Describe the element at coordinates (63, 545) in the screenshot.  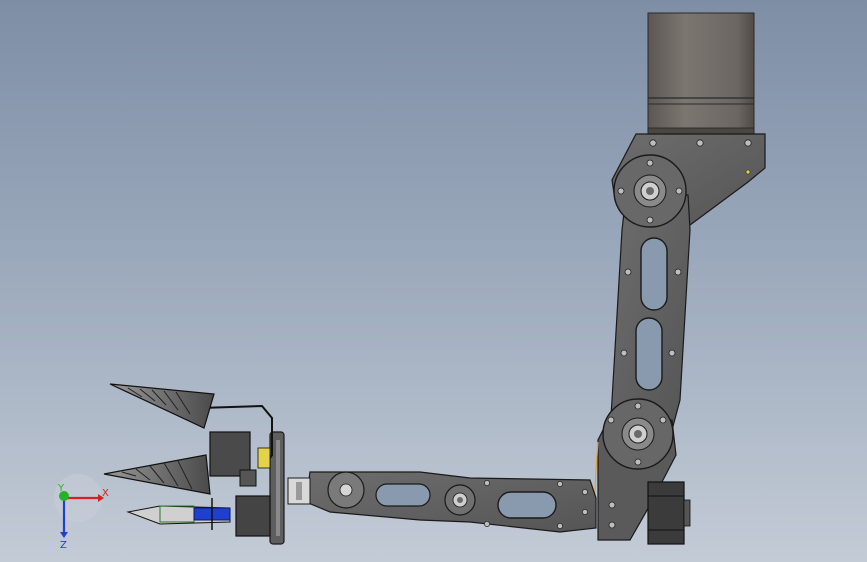
I see `z-axis-label: Z` at that location.